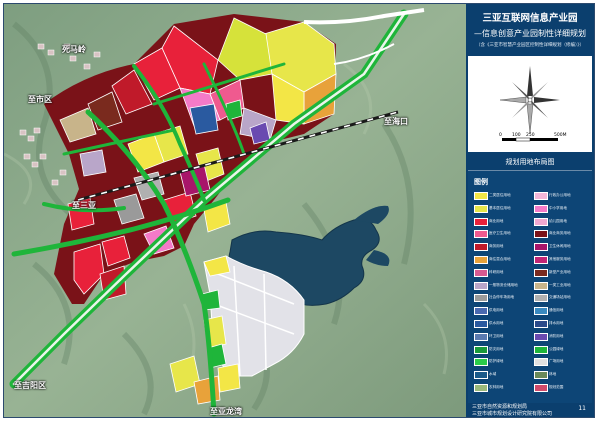  Describe the element at coordinates (496, 323) in the screenshot. I see `legend-label: 供水用地` at that location.